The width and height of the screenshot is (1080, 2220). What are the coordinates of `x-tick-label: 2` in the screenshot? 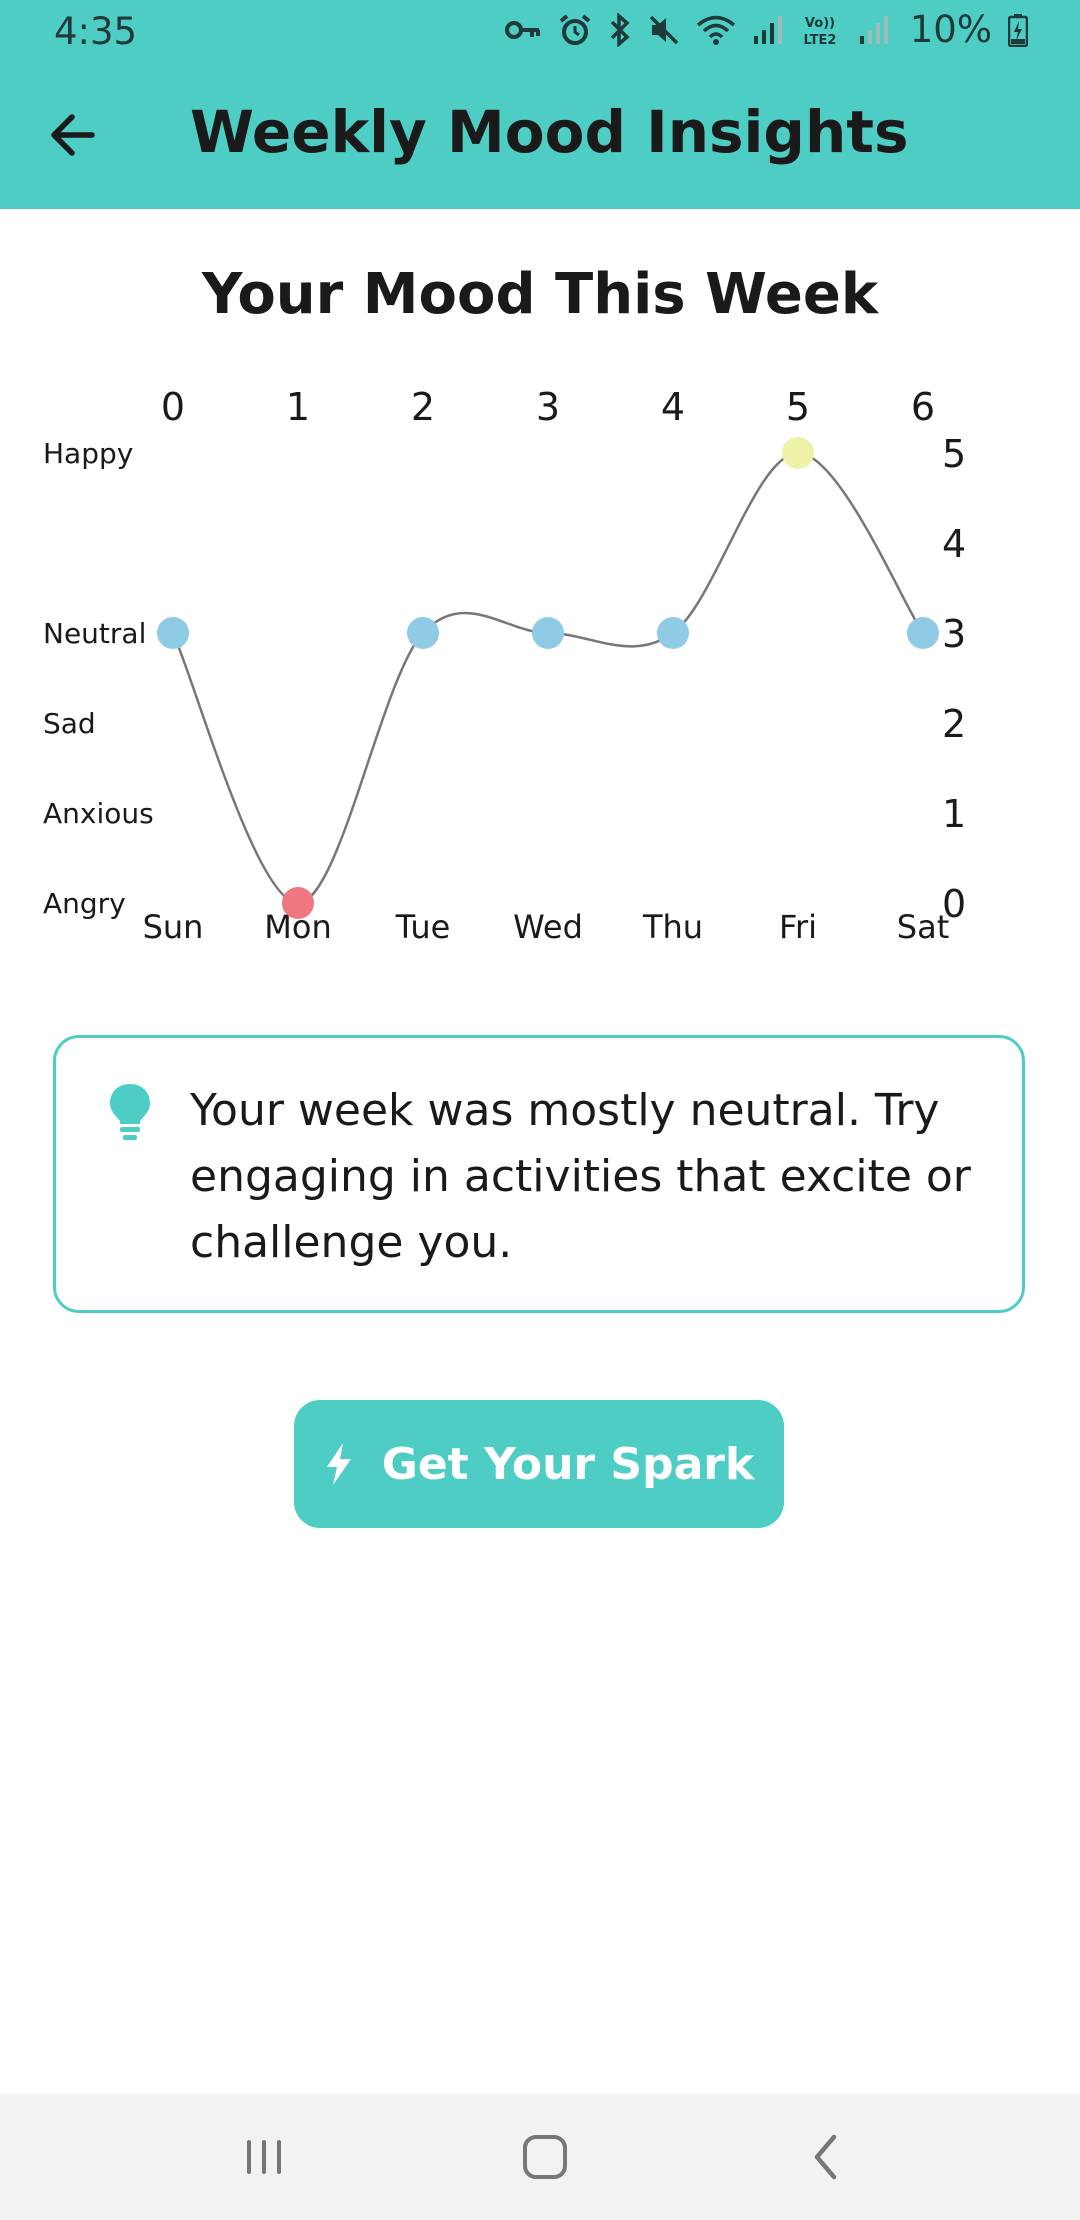 It's located at (423, 407).